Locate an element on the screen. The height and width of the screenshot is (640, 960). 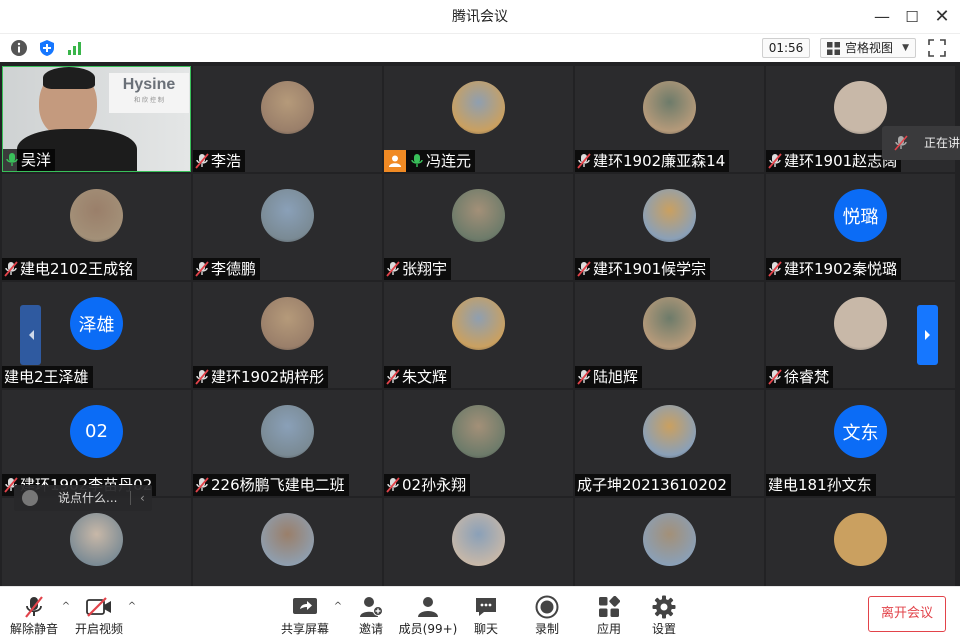
close-button: ✕ is located at coordinates (942, 17).